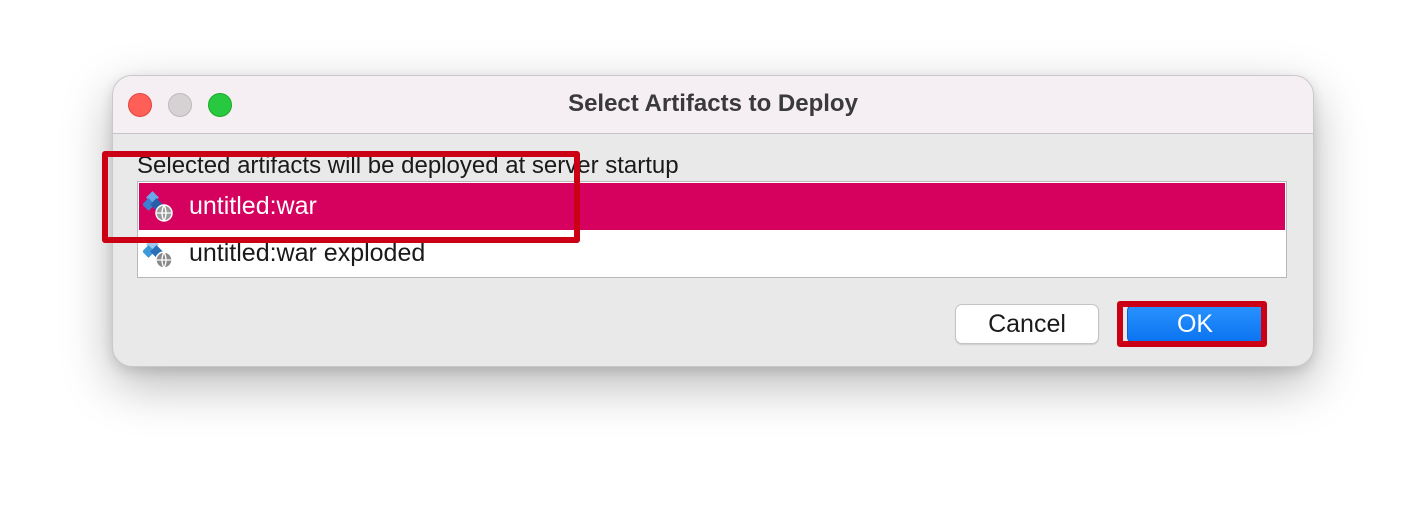  I want to click on cancel-button: Cancel, so click(1027, 324).